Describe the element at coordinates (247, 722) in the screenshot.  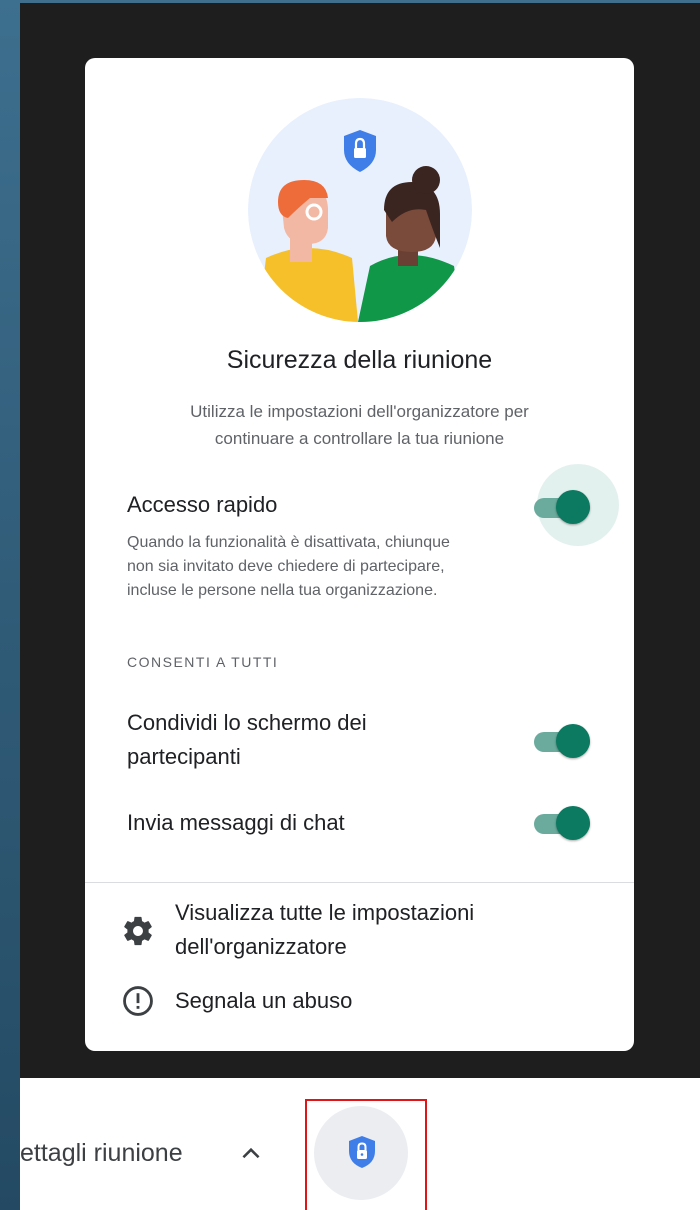
I see `share-screen-label-line: Condividi lo schermo dei` at that location.